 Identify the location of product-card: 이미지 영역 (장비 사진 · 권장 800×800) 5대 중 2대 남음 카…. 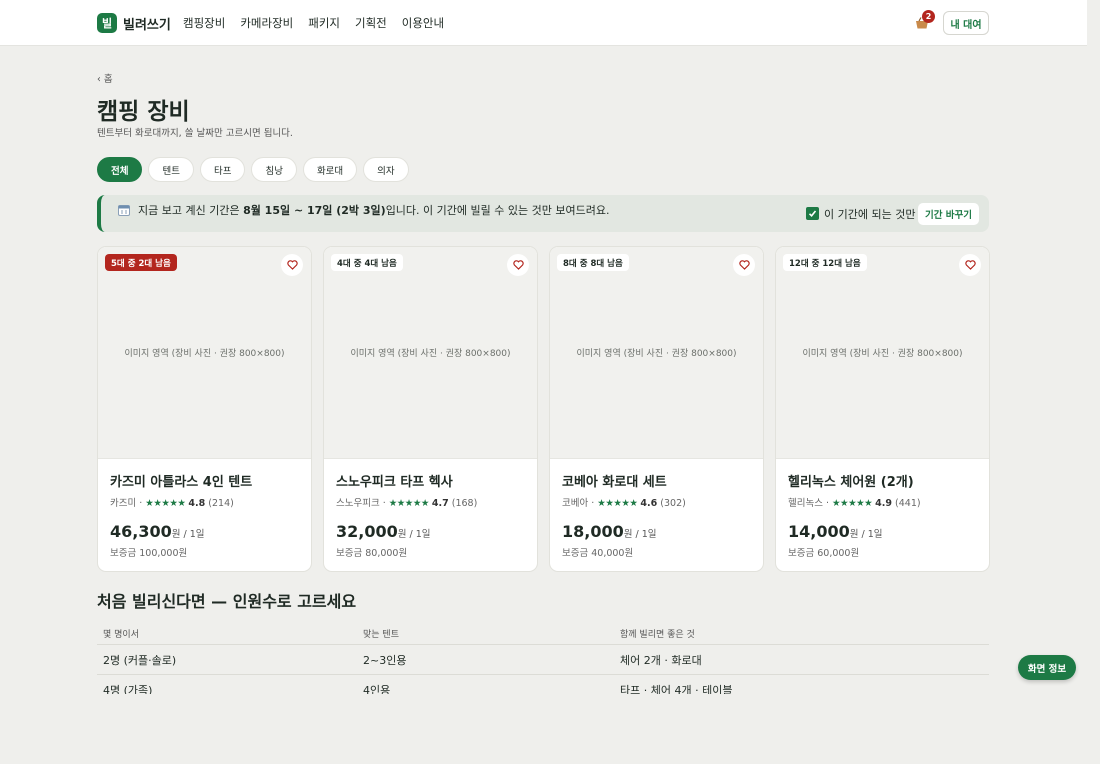
(204, 409).